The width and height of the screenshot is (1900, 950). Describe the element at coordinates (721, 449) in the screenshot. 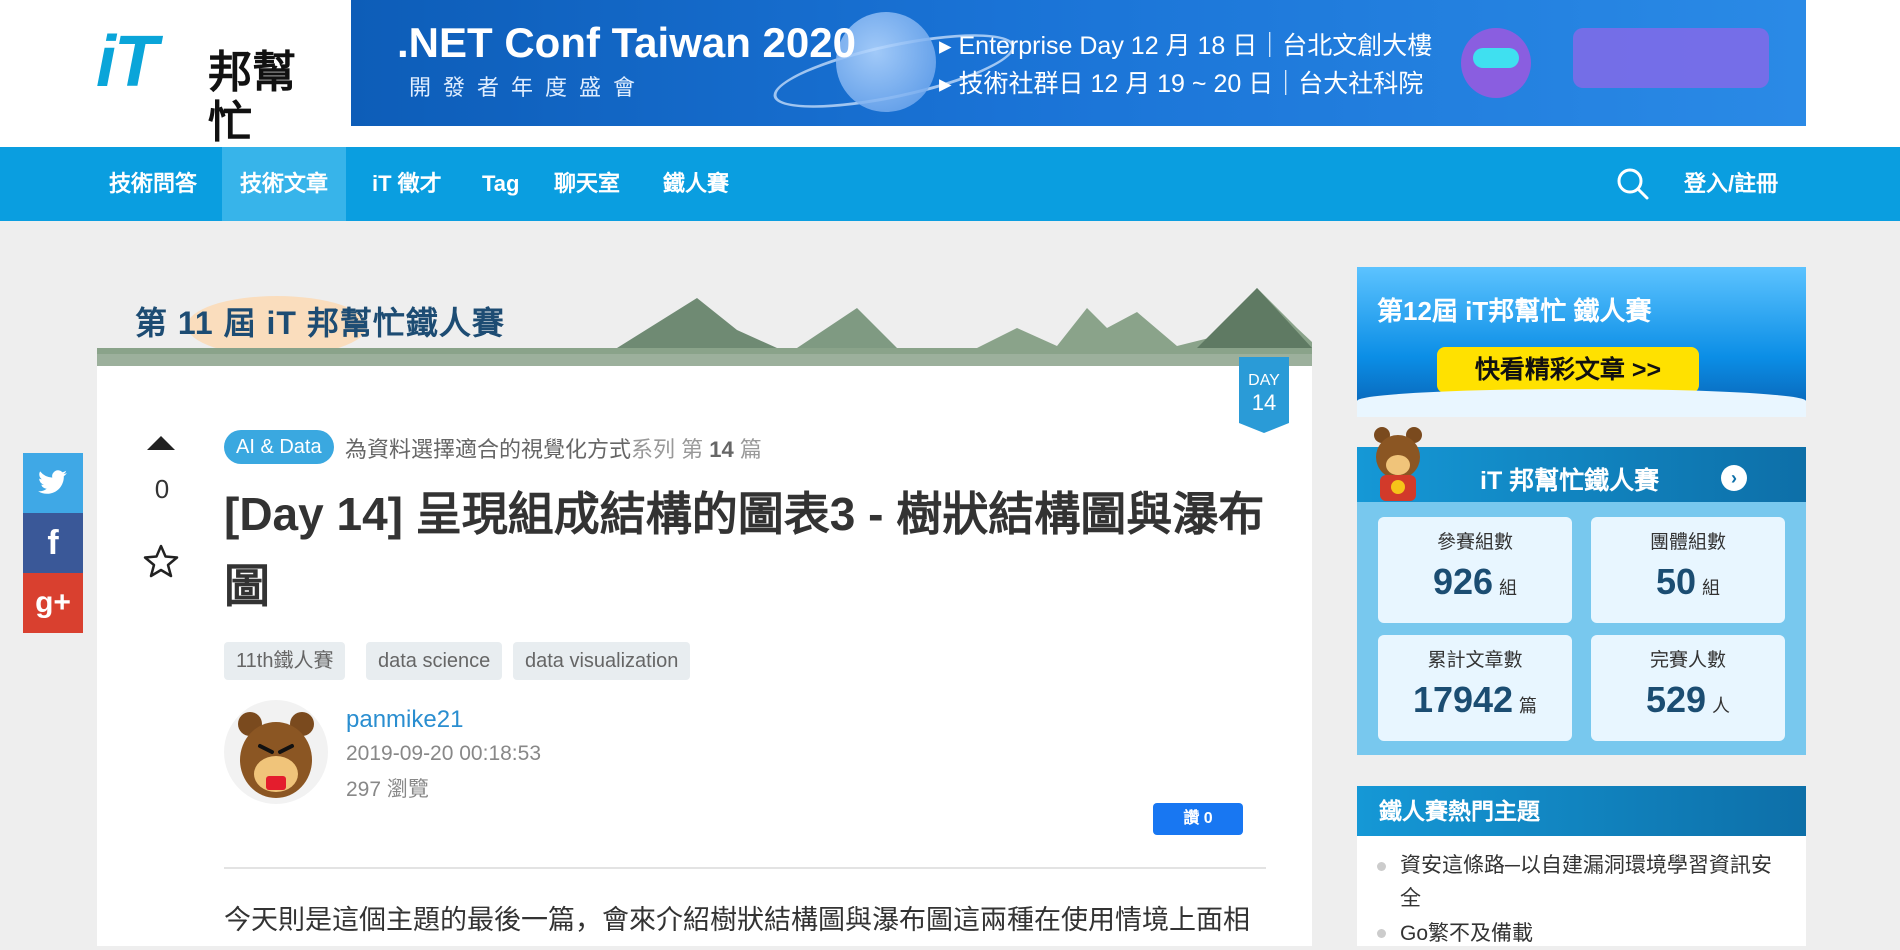

I see `series-number: 14` at that location.